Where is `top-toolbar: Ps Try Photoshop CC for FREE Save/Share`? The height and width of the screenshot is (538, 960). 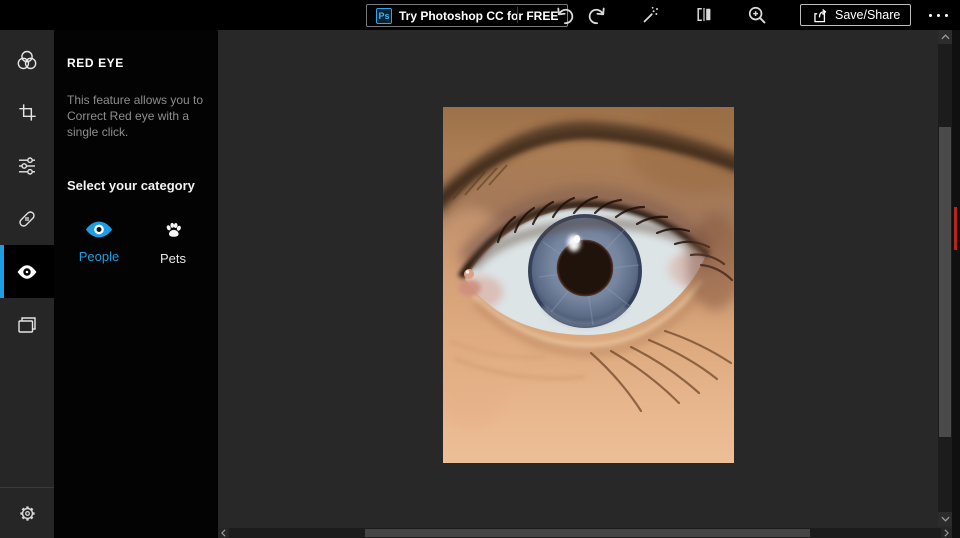
top-toolbar: Ps Try Photoshop CC for FREE Save/Share is located at coordinates (480, 15).